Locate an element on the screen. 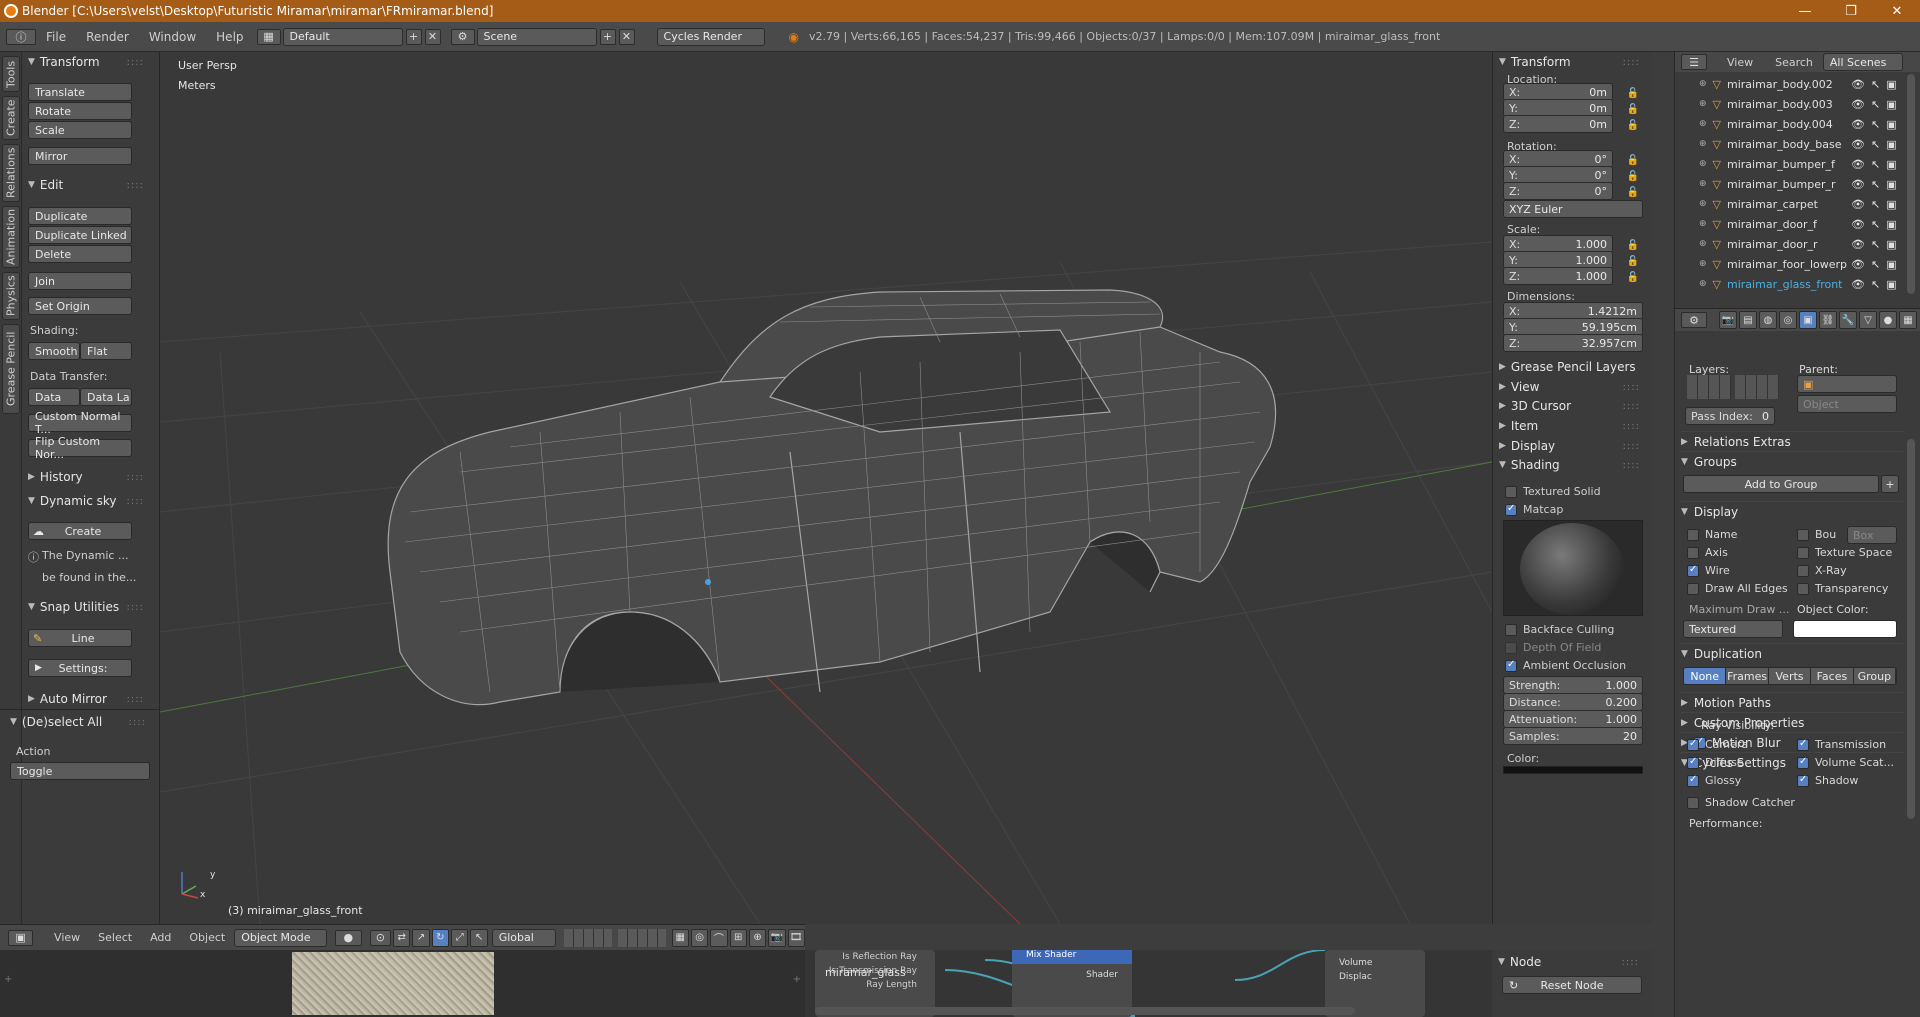  transparency-checkbox is located at coordinates (1803, 589).